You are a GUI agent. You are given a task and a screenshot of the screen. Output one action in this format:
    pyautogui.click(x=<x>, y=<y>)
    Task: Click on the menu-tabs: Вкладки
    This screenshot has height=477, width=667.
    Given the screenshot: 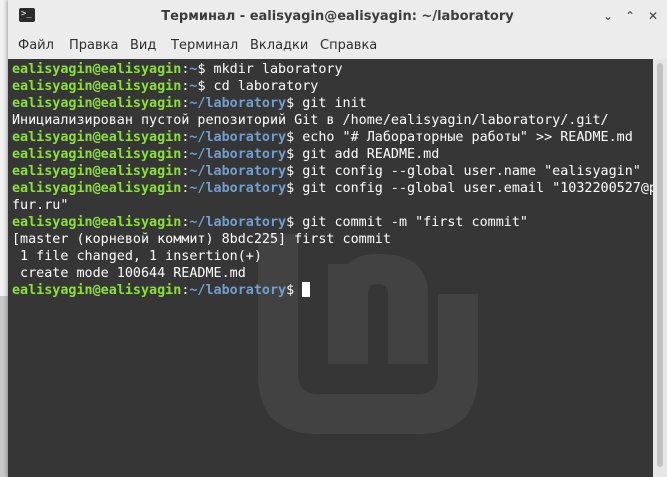 What is the action you would take?
    pyautogui.click(x=279, y=45)
    